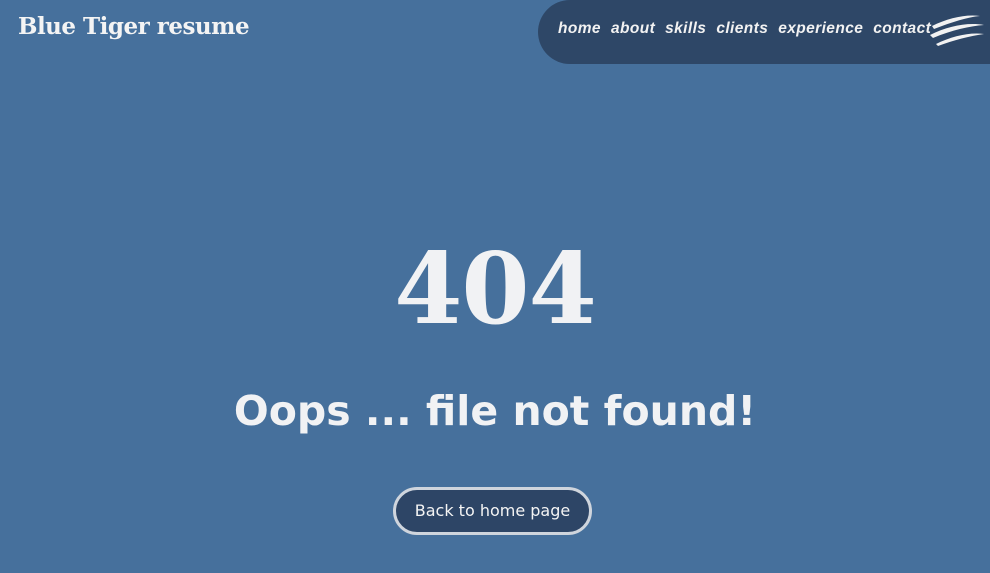 The height and width of the screenshot is (573, 990). What do you see at coordinates (579, 29) in the screenshot?
I see `nav-item-home: home` at bounding box center [579, 29].